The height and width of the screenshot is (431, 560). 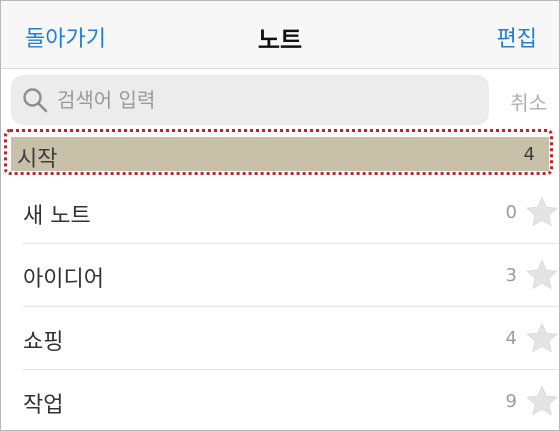 What do you see at coordinates (267, 100) in the screenshot?
I see `search-input` at bounding box center [267, 100].